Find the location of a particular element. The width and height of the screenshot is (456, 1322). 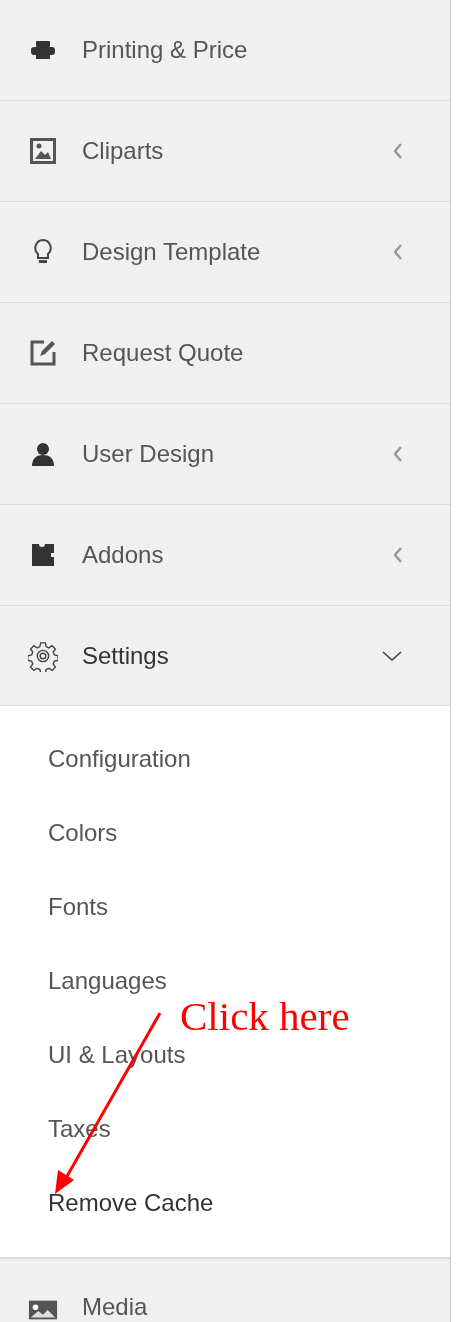

menu-item: Design Template is located at coordinates (225, 252).